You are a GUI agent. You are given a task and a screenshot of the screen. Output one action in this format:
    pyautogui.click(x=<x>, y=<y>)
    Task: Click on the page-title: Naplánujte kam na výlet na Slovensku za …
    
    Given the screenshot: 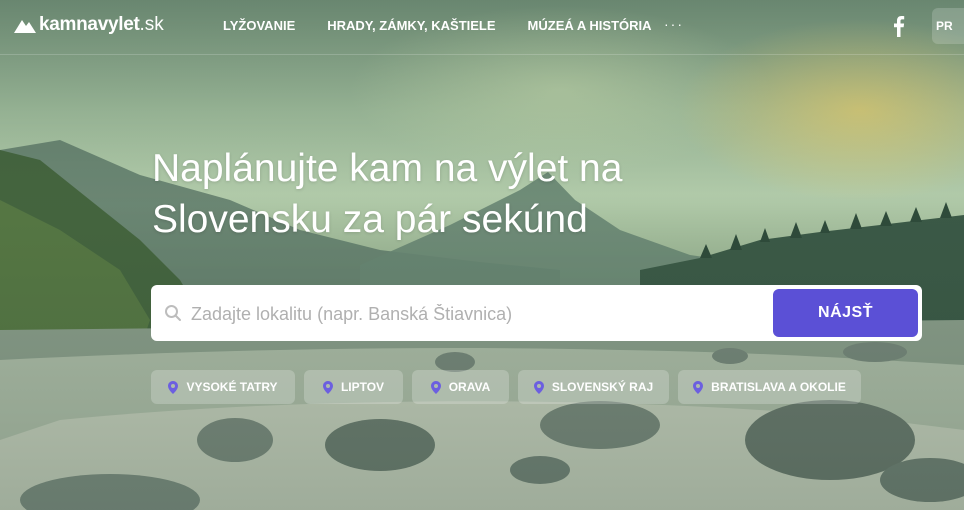 What is the action you would take?
    pyautogui.click(x=452, y=194)
    